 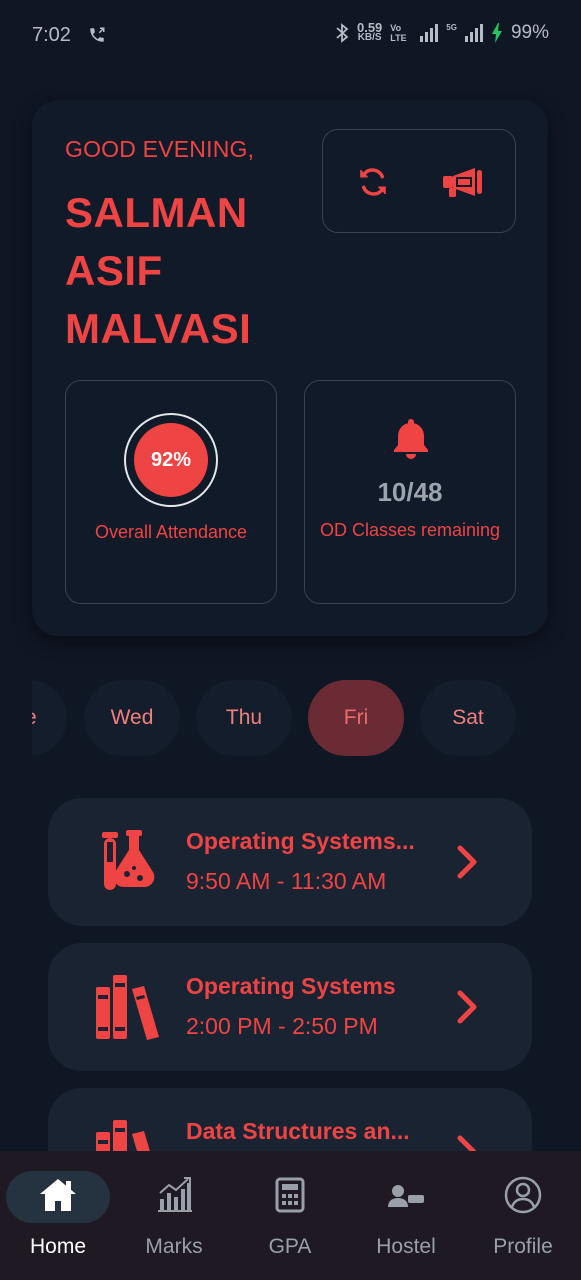 I want to click on bed-icon, so click(x=406, y=1196).